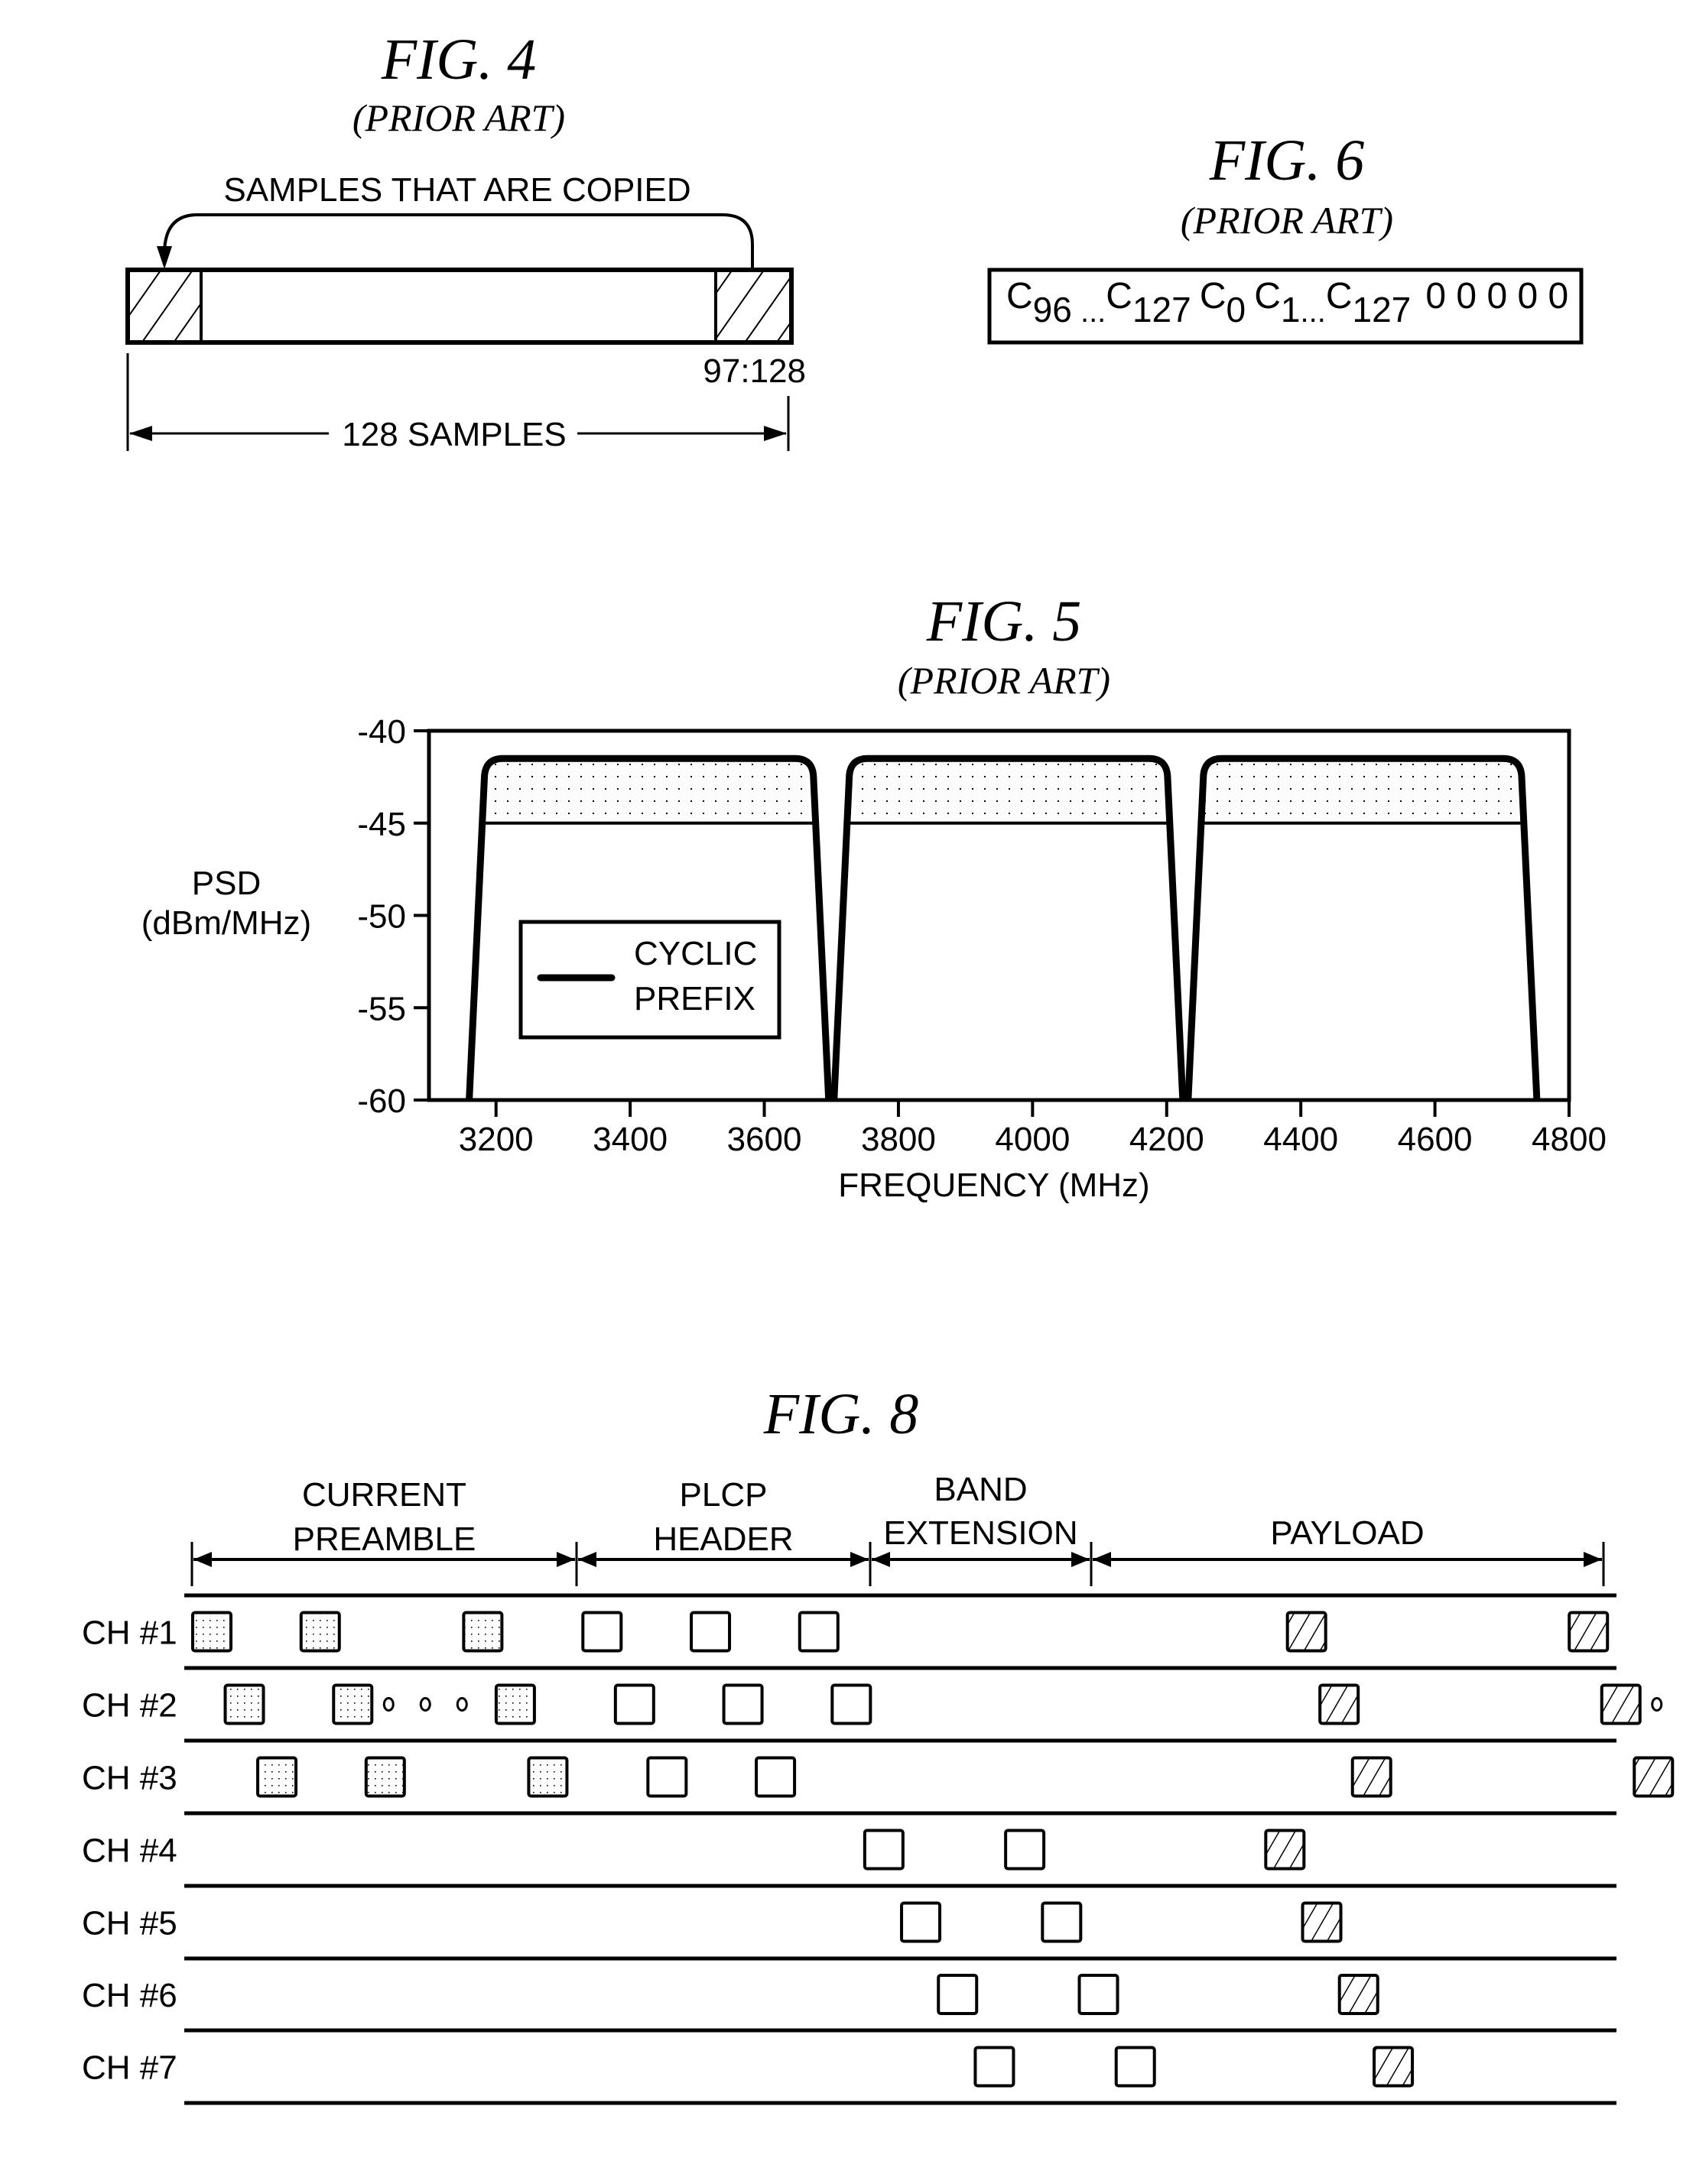 The height and width of the screenshot is (2184, 1683). Describe the element at coordinates (1347, 1533) in the screenshot. I see `section-label-line2: PAYLOAD` at that location.